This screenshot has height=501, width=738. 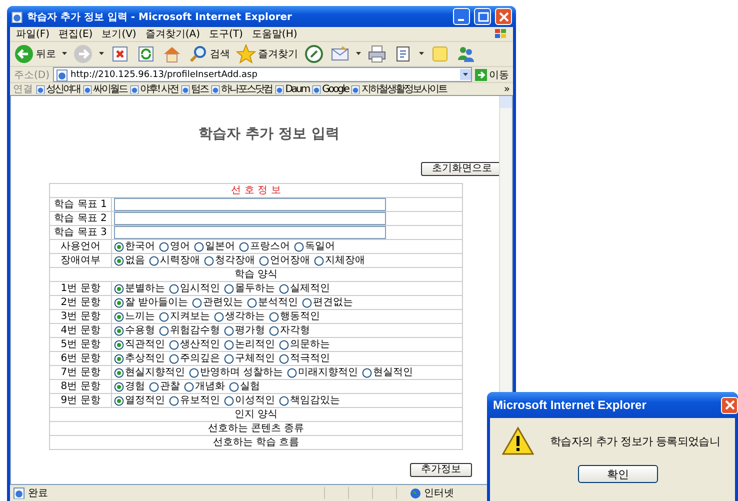 What do you see at coordinates (140, 316) in the screenshot?
I see `option-label: 느끼는` at bounding box center [140, 316].